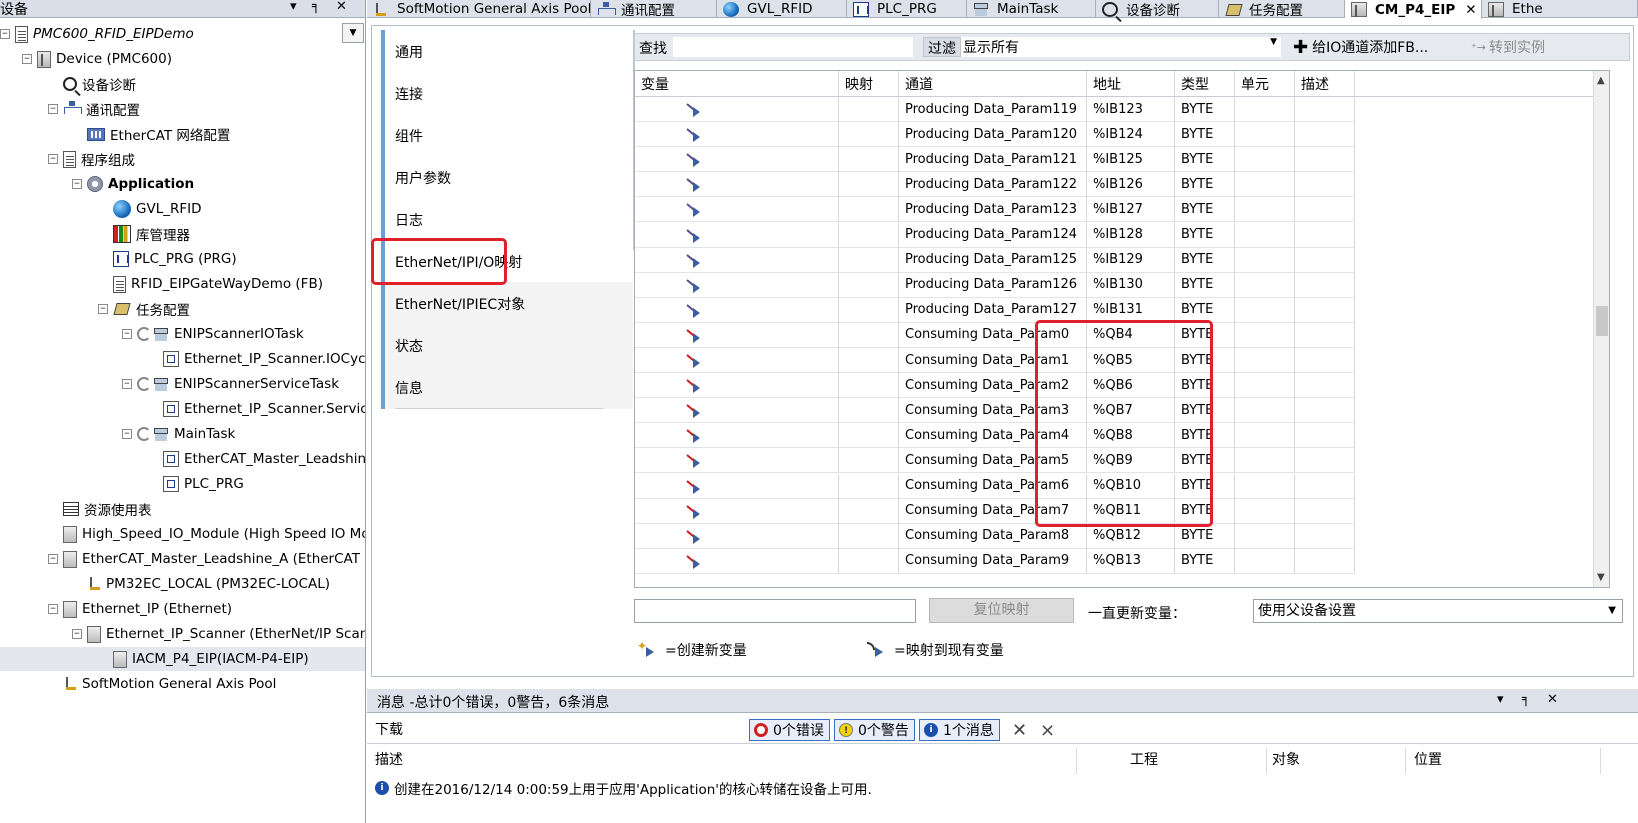  Describe the element at coordinates (218, 634) in the screenshot. I see `tree-item: − Ethernet_IP_Scanner (EtherNet/IP Scann` at that location.